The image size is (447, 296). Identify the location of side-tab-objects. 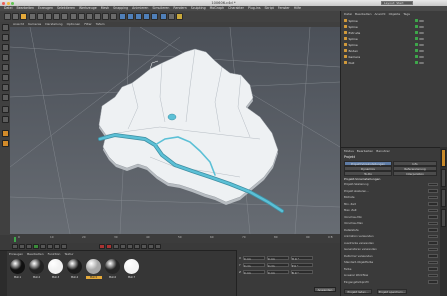
(443, 158).